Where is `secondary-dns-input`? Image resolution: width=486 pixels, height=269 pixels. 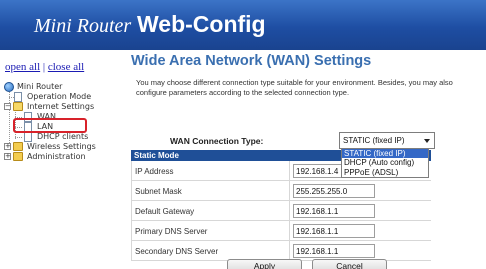
secondary-dns-input is located at coordinates (334, 251).